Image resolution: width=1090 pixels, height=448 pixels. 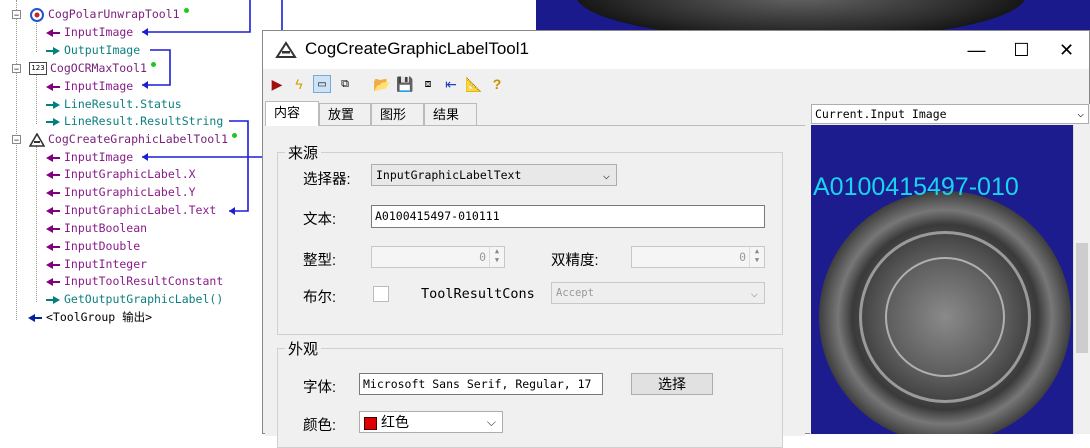 What do you see at coordinates (303, 348) in the screenshot?
I see `appearance-group-title: 外观` at bounding box center [303, 348].